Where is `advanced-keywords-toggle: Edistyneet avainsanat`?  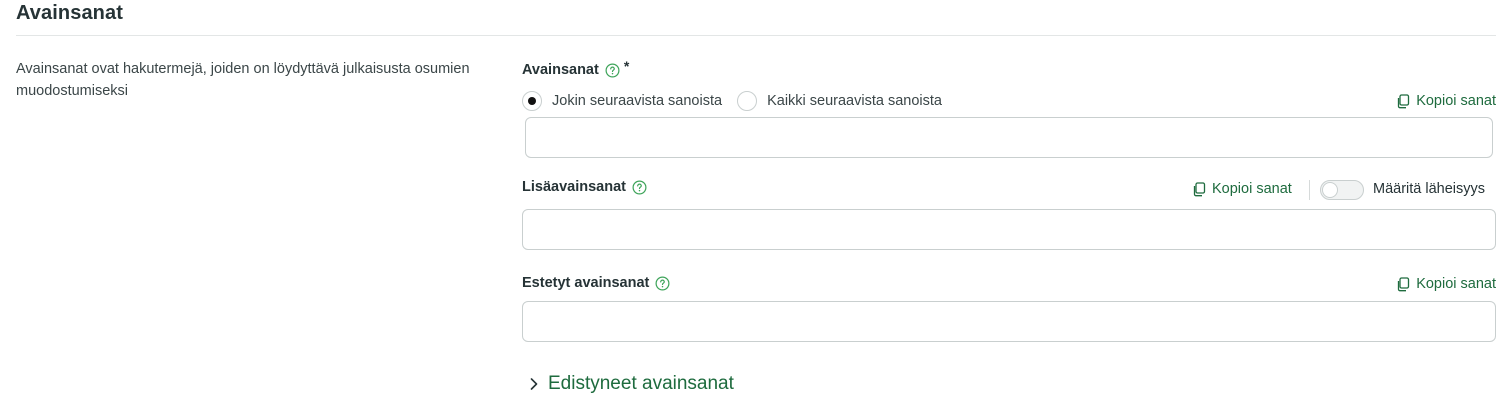
advanced-keywords-toggle: Edistyneet avainsanat is located at coordinates (631, 384).